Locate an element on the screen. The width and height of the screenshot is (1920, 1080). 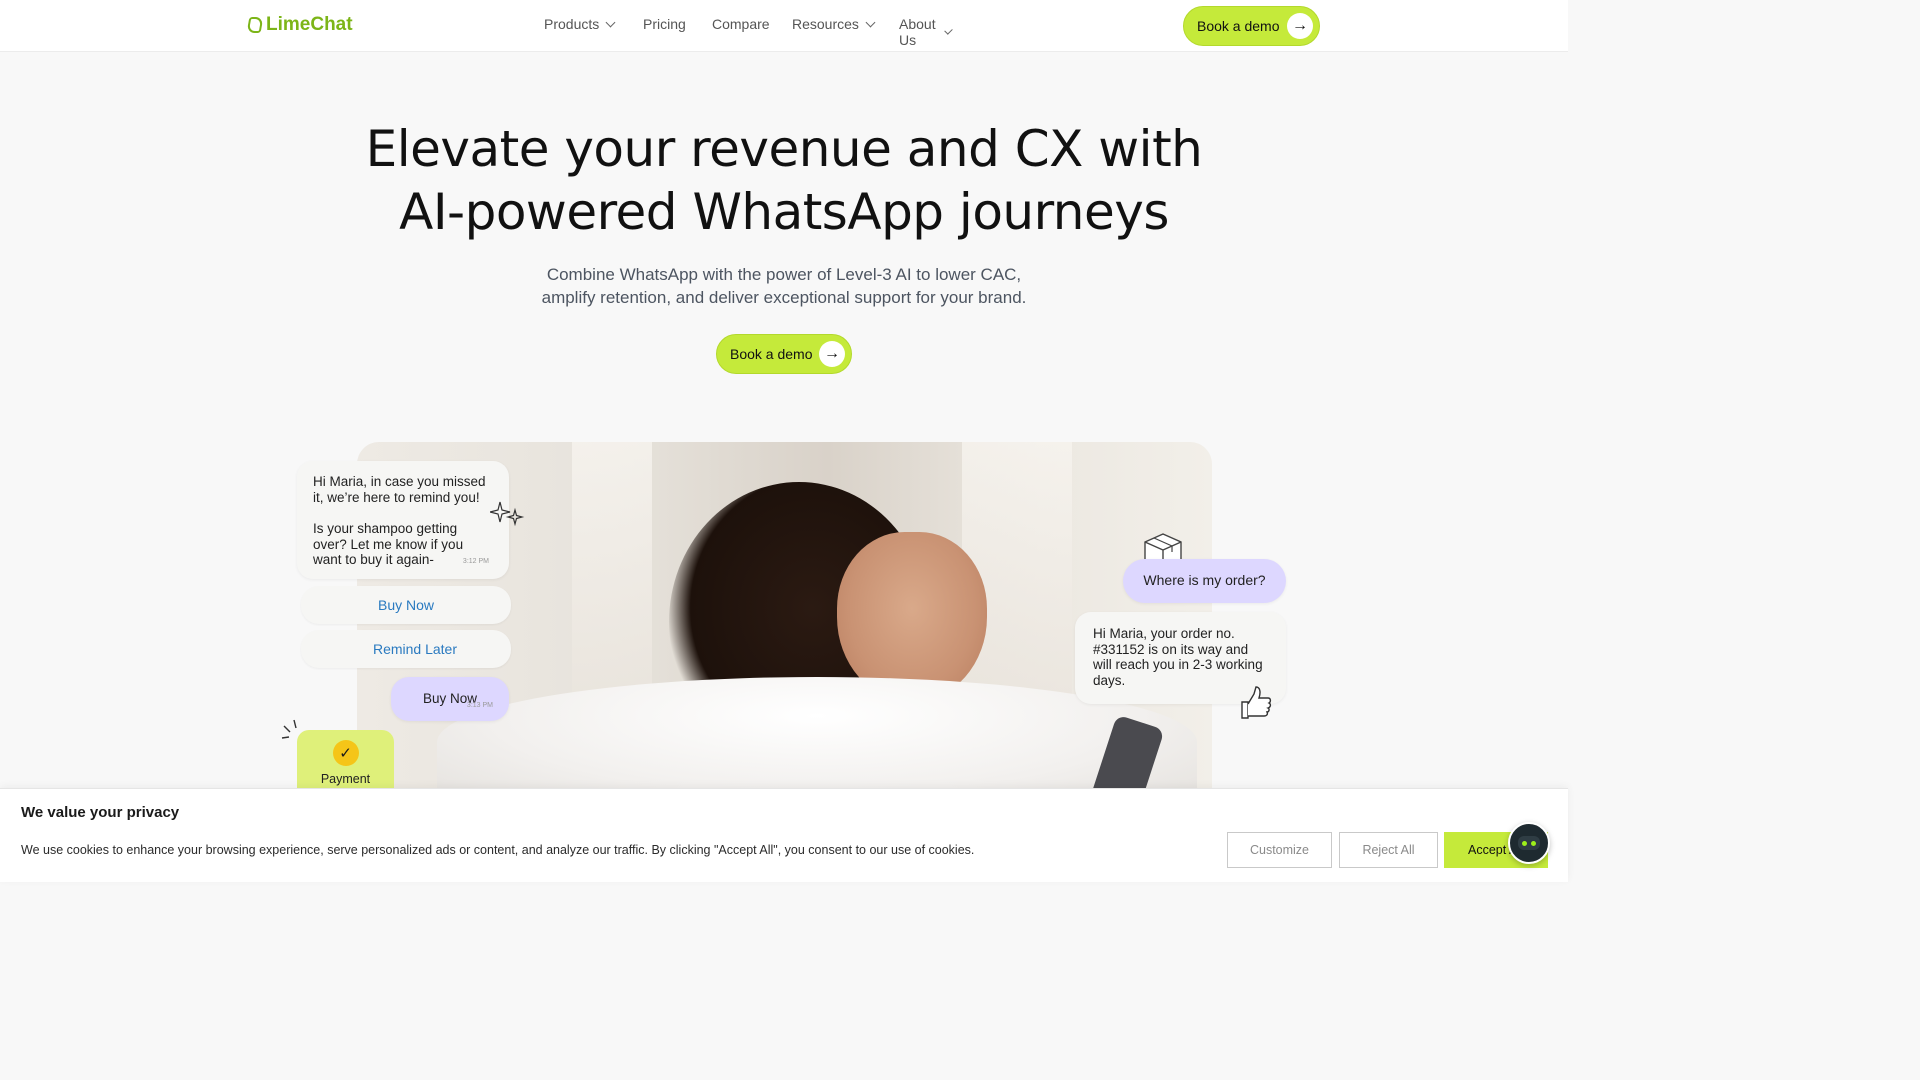
logo: LimeChat is located at coordinates (299, 25).